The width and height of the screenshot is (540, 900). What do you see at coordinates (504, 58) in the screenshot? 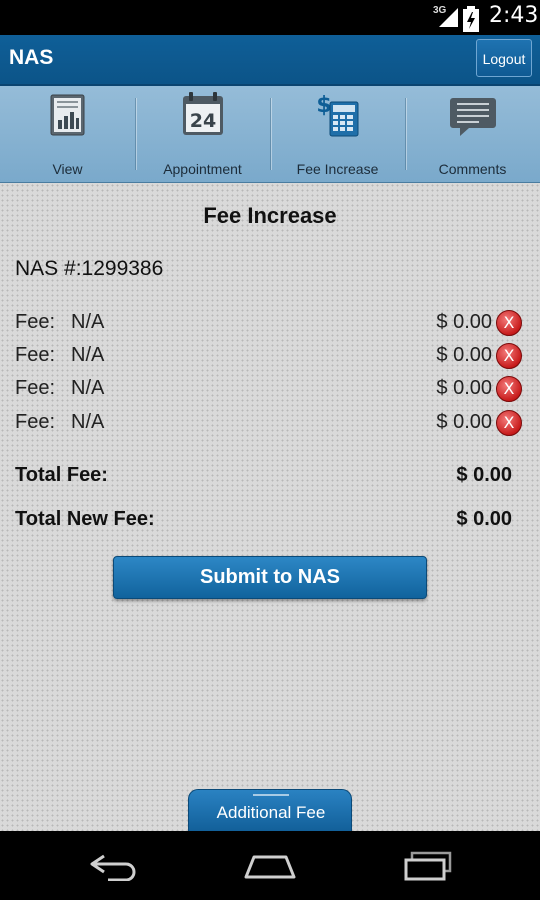
I see `logout-button: Logout` at bounding box center [504, 58].